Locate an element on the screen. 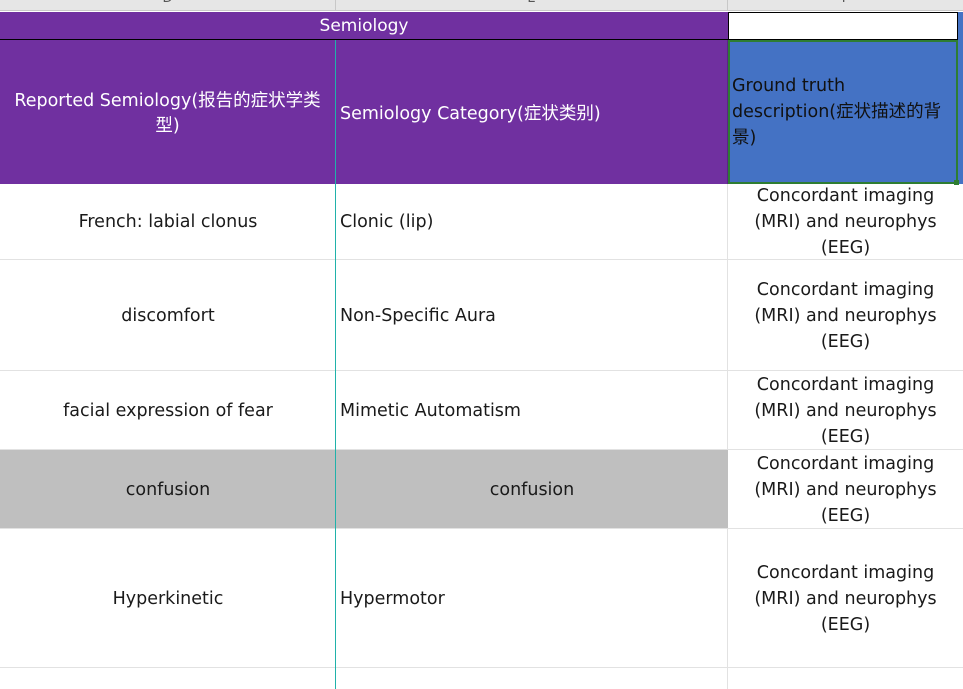 This screenshot has height=689, width=963. cell-reported-text: discomfort is located at coordinates (168, 315).